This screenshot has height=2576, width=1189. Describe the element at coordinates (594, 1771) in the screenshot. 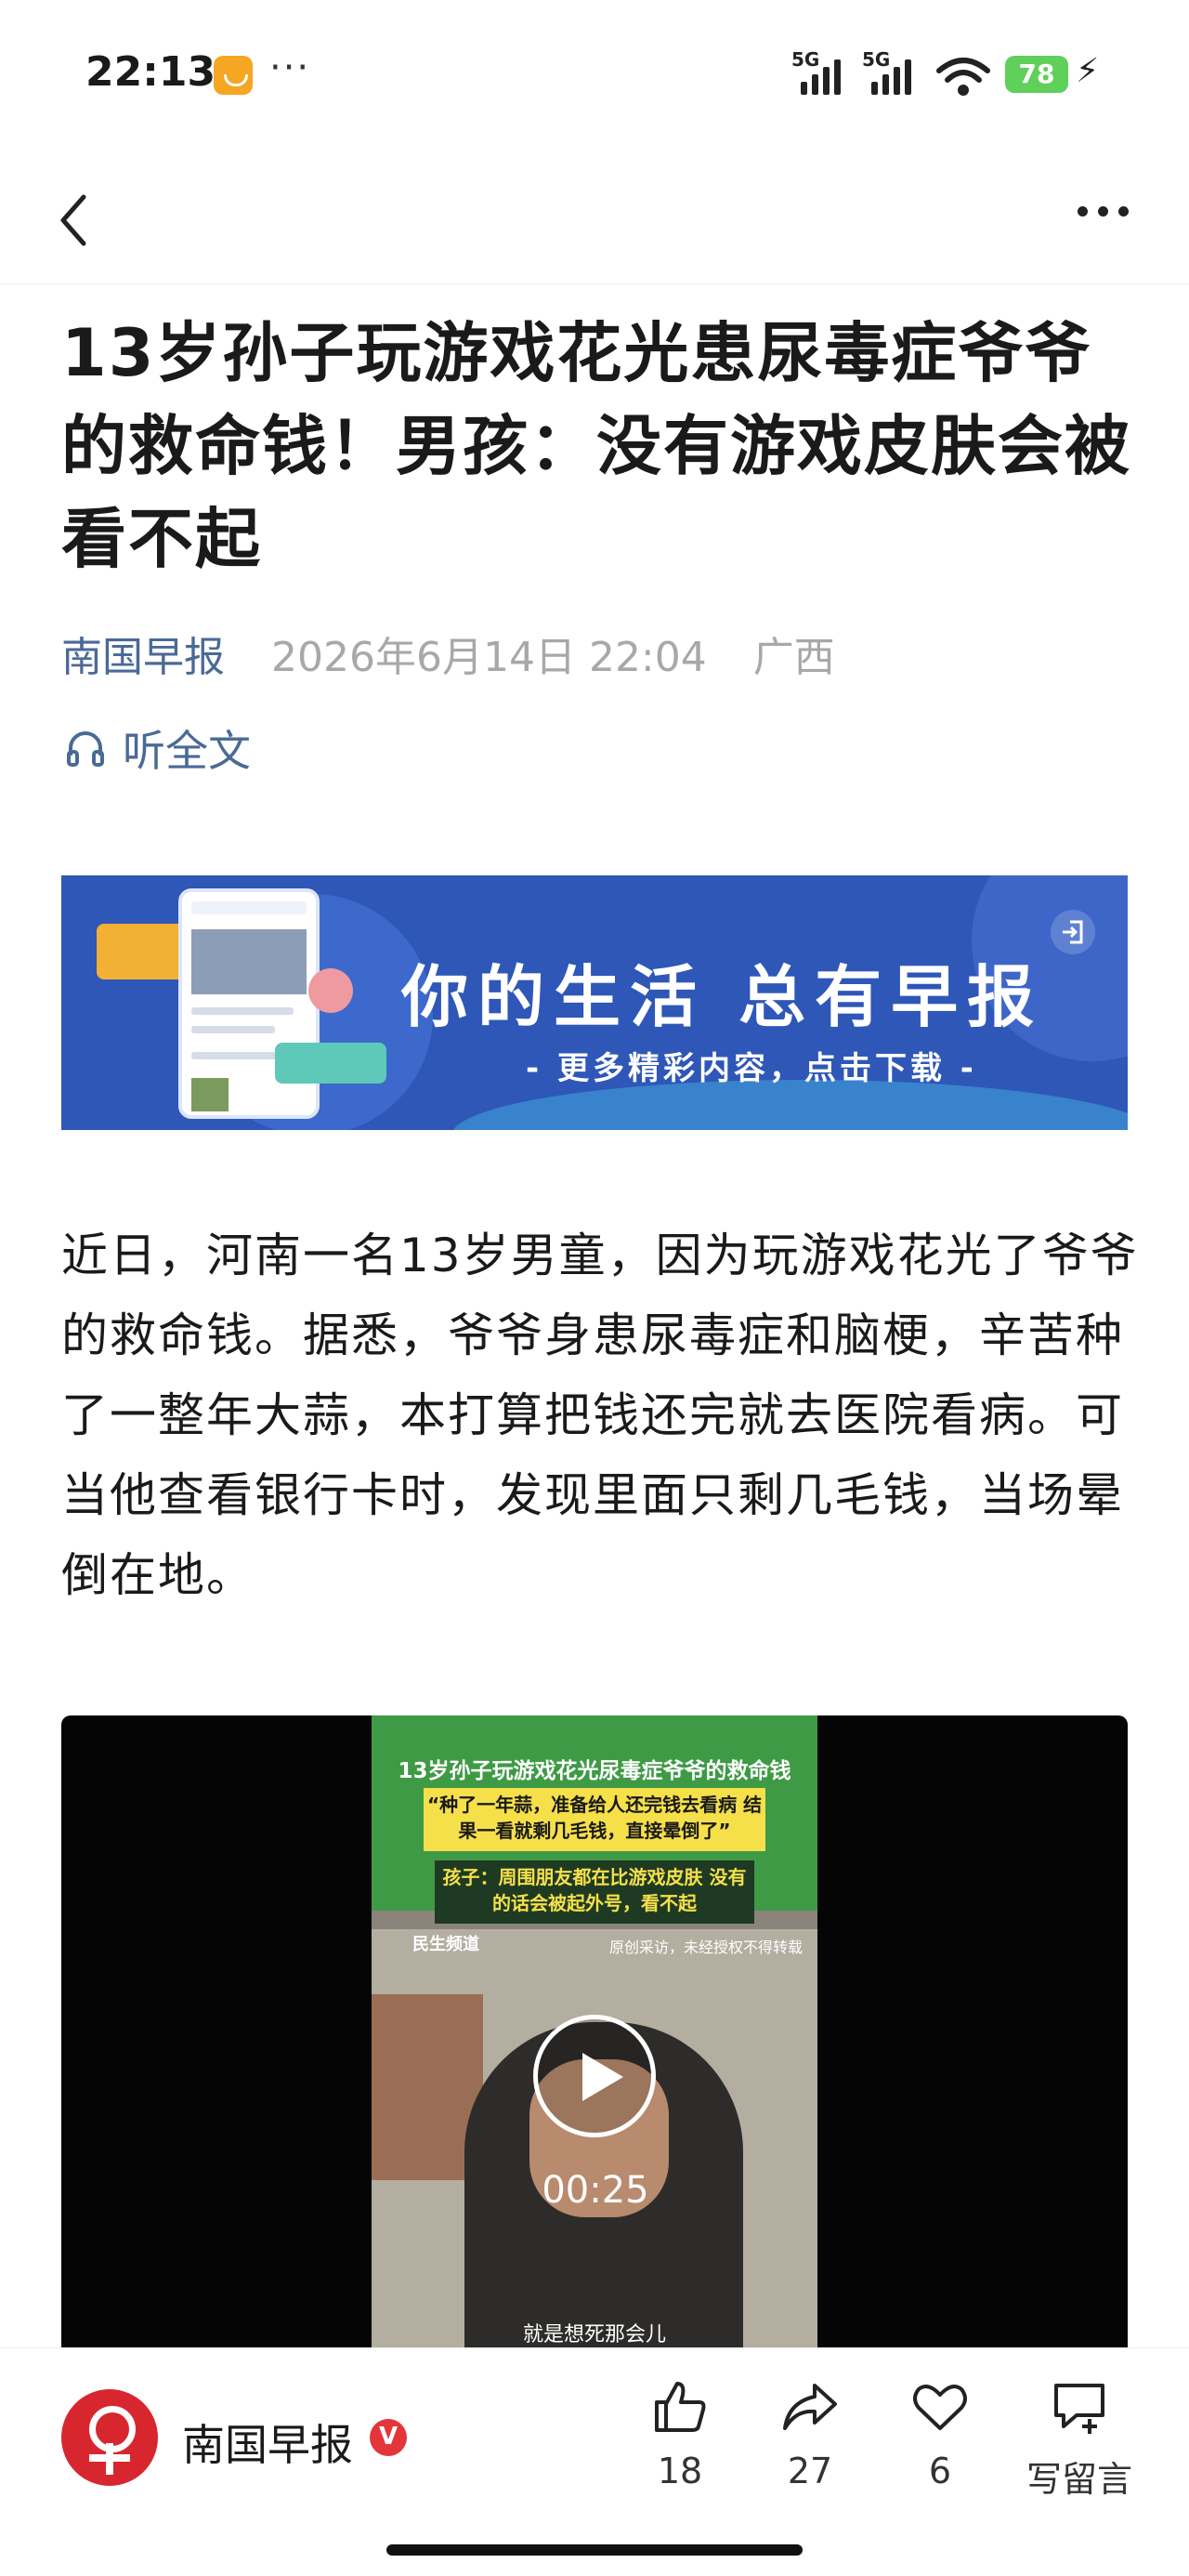

I see `video-caption-title: 13岁孙子玩游戏花光尿毒症爷爷的救命钱` at that location.